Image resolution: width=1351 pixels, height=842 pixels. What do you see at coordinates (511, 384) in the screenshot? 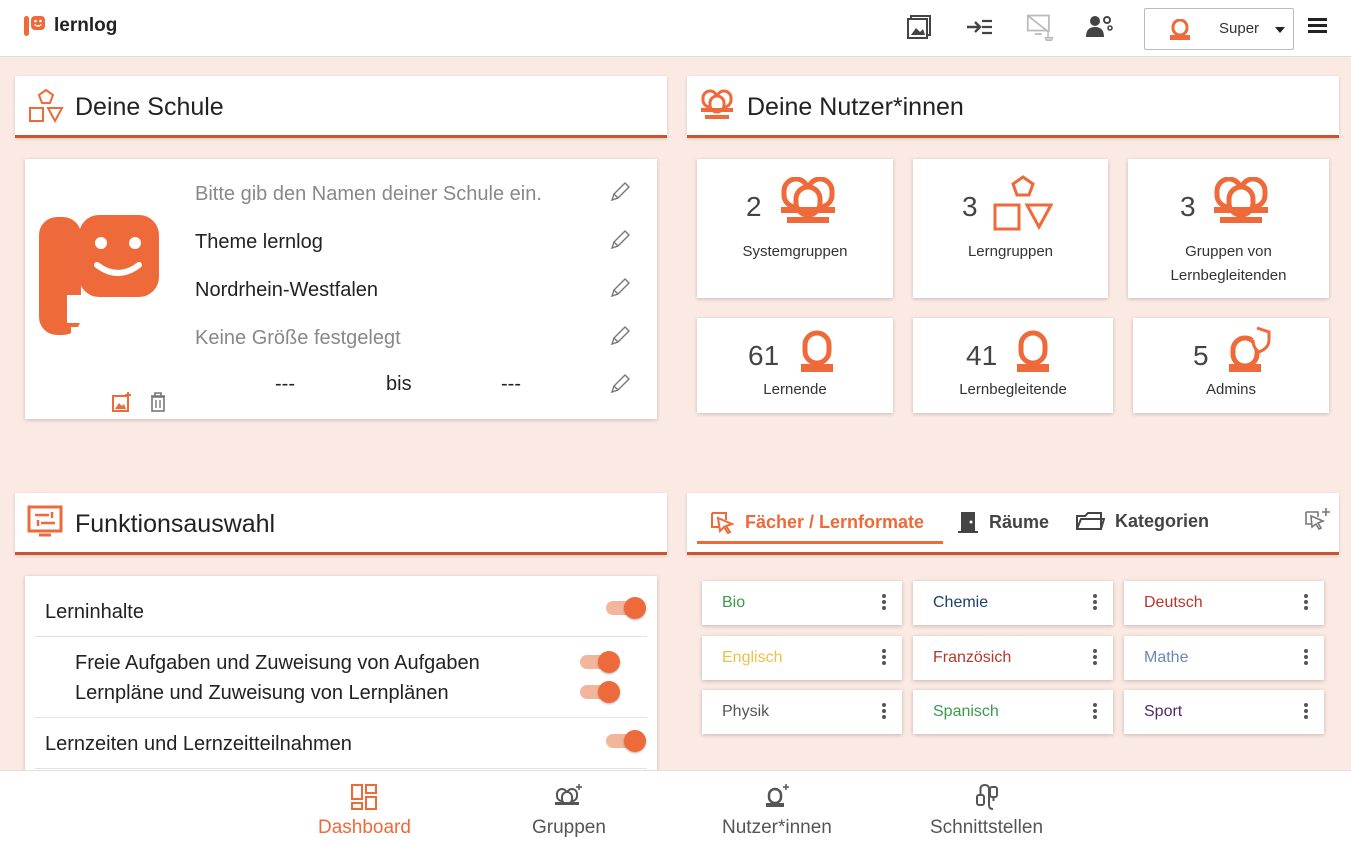
I see `grade-range-to: ---` at bounding box center [511, 384].